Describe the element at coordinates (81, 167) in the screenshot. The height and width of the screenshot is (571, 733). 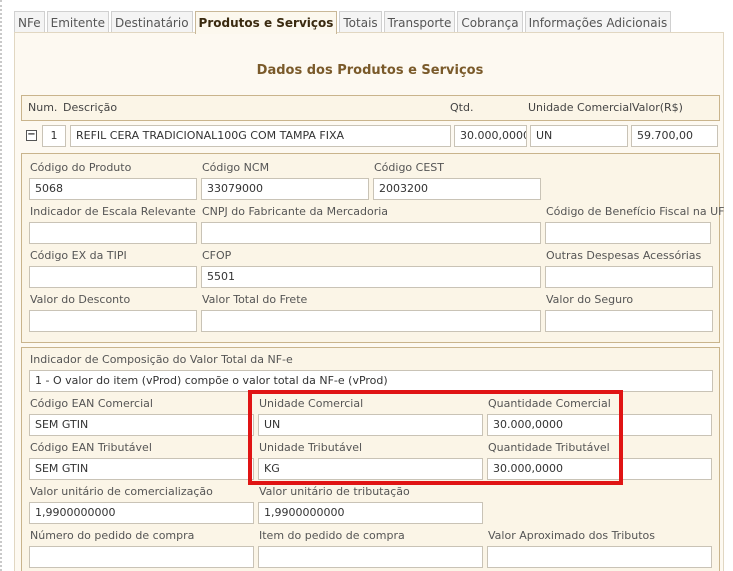
I see `label-codigo-produto: Código do Produto` at that location.